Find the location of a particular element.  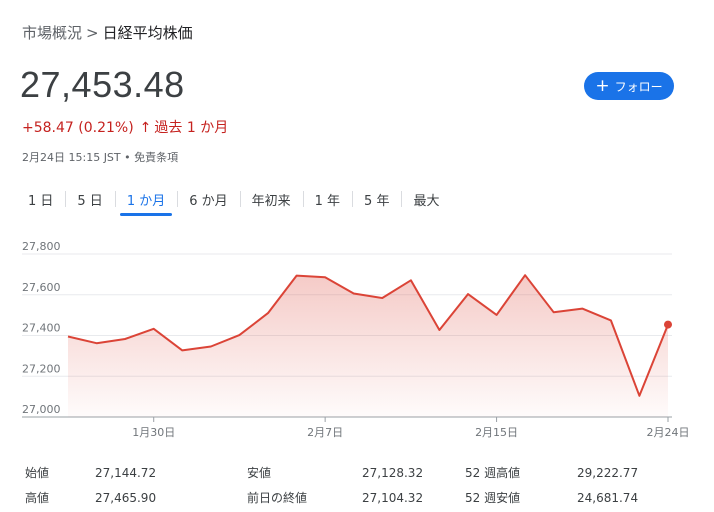

y-tick-label: 27,000 is located at coordinates (41, 409).